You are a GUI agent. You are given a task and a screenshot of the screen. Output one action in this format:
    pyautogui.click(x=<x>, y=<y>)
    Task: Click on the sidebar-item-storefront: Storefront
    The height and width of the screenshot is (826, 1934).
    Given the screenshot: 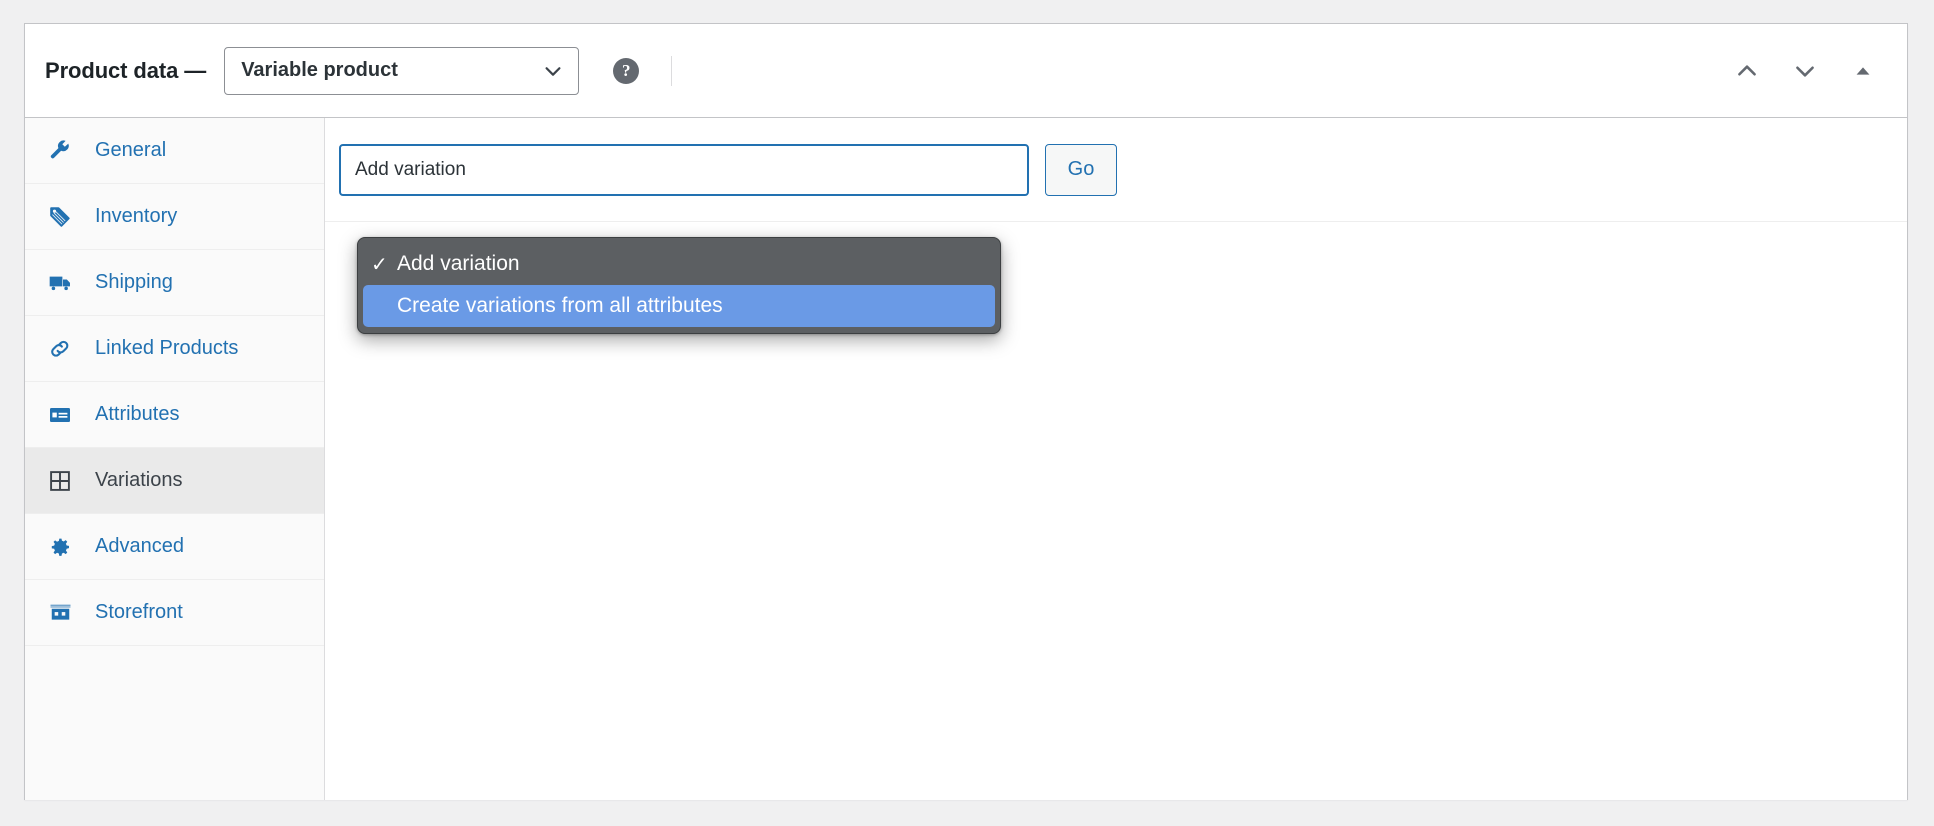 What is the action you would take?
    pyautogui.click(x=174, y=613)
    